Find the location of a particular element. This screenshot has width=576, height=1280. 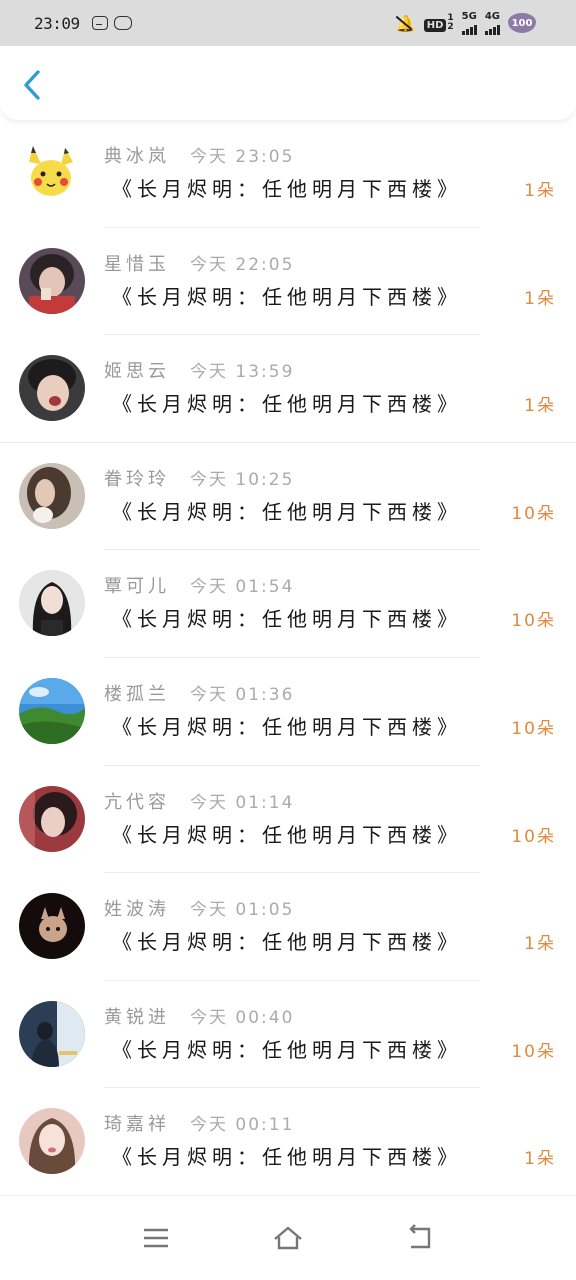

sender-name: 黄锐进 is located at coordinates (137, 1017).